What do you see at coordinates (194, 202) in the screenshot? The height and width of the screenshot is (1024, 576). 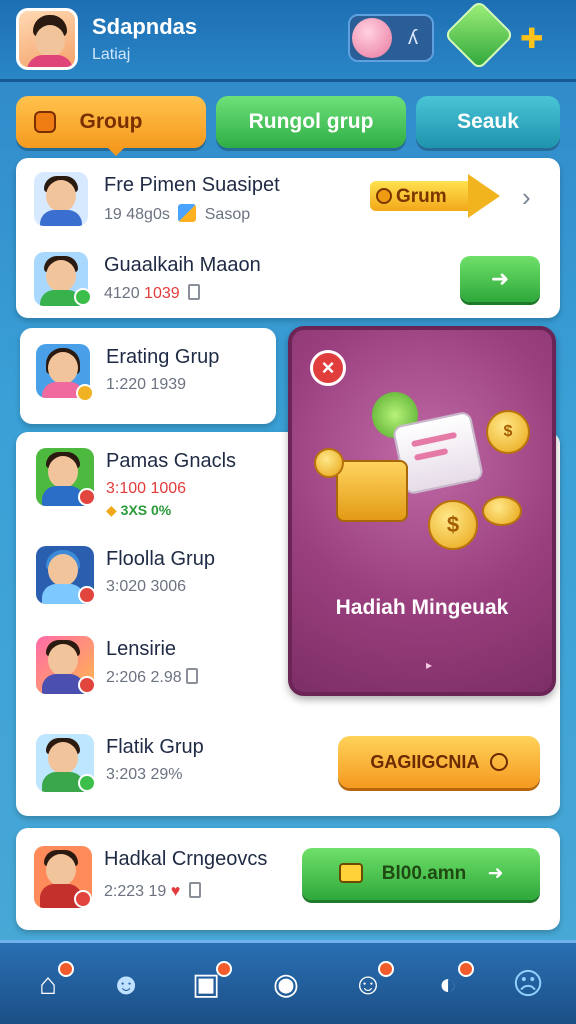 I see `list-item: Fre Pimen Suasipet 19 48g0s Sasop` at bounding box center [194, 202].